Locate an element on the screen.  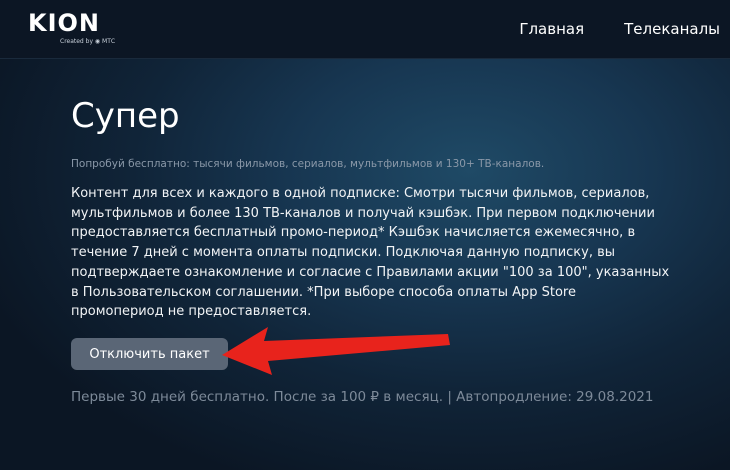
red-arrow-icon is located at coordinates (336, 351).